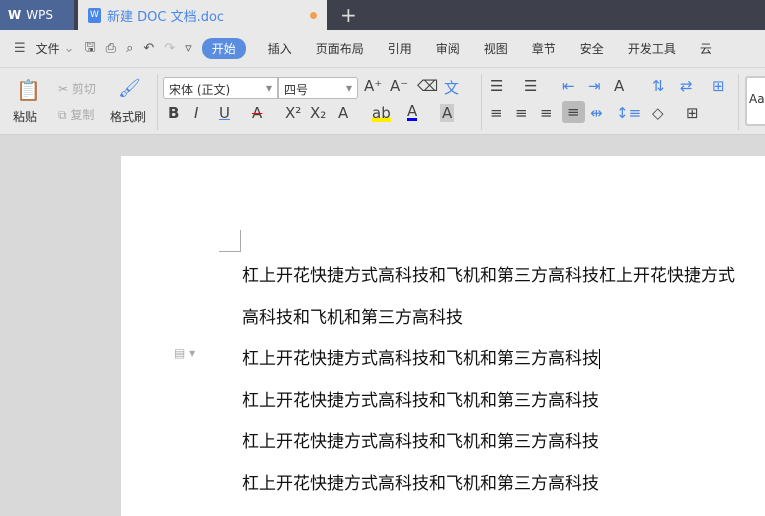  What do you see at coordinates (340, 48) in the screenshot?
I see `tab-page-layout: 页面布局` at bounding box center [340, 48].